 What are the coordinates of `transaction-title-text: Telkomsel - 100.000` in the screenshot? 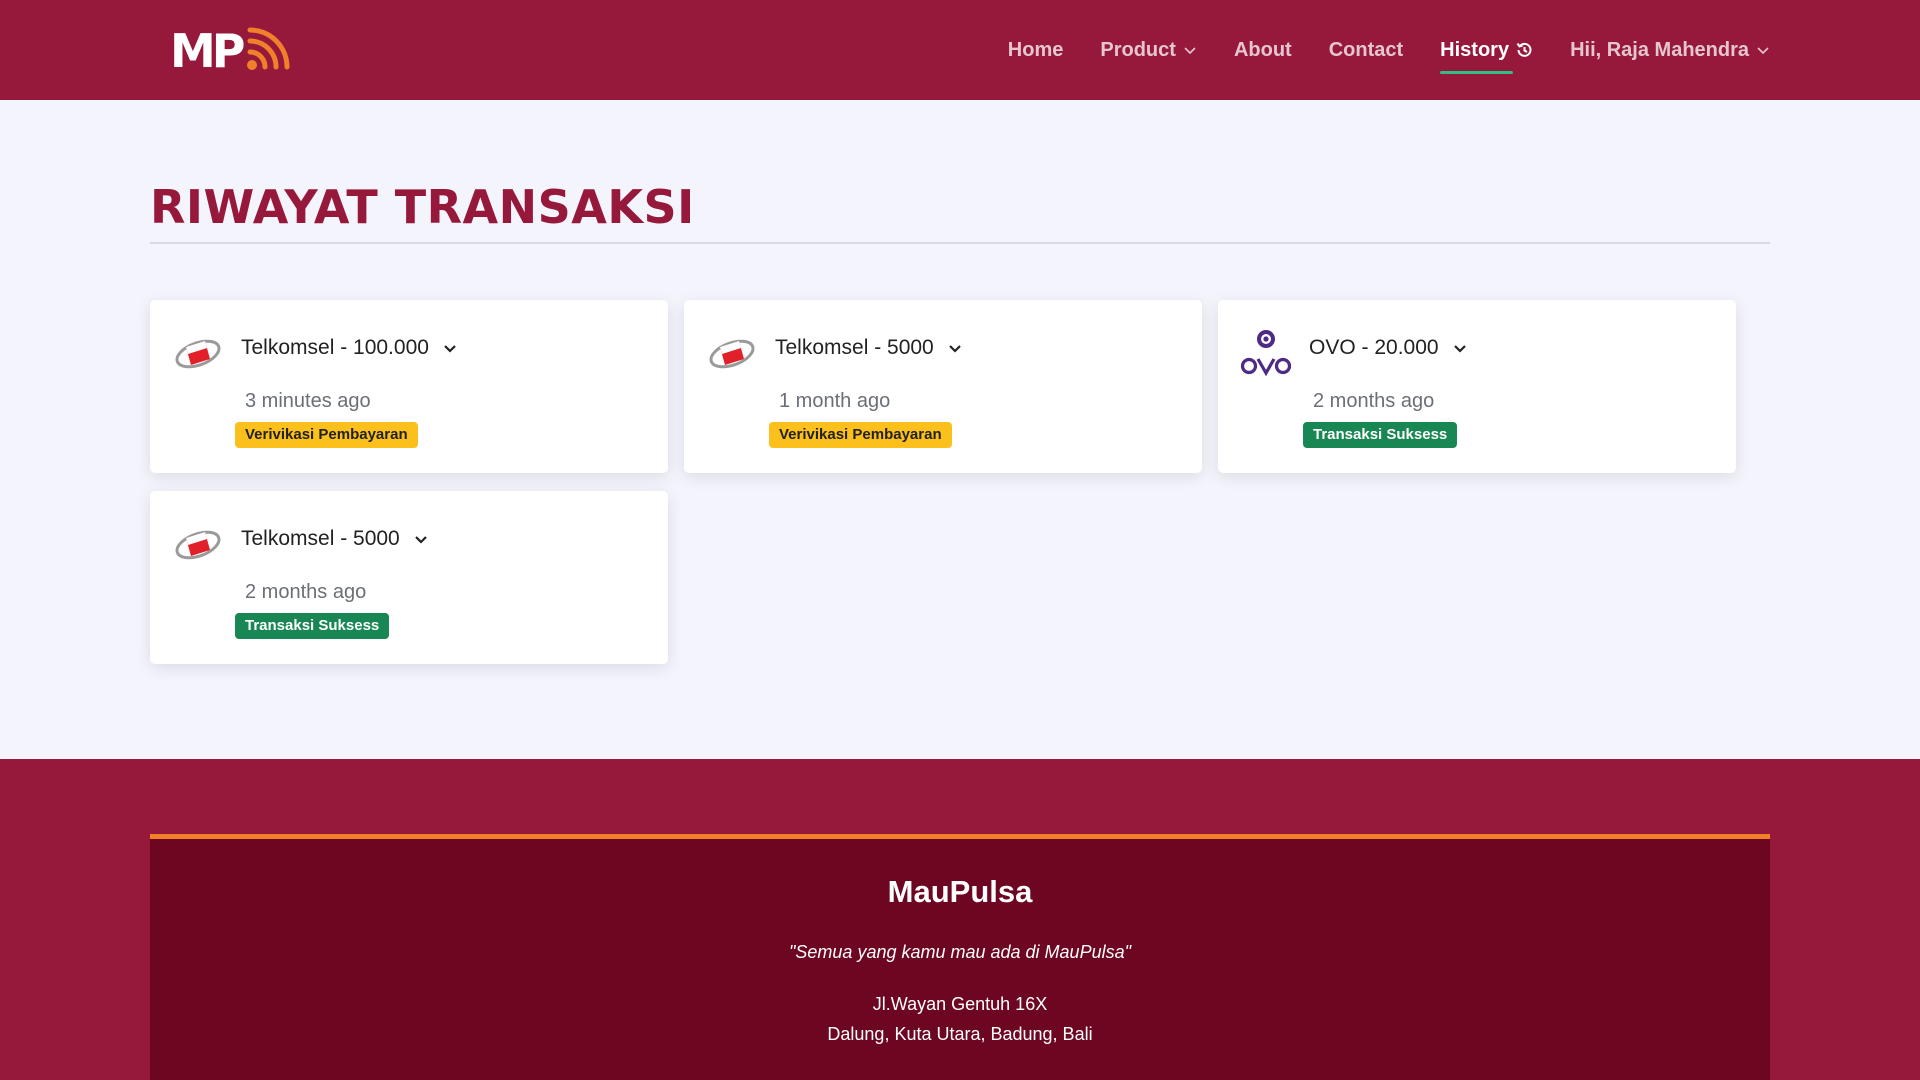 It's located at (335, 347).